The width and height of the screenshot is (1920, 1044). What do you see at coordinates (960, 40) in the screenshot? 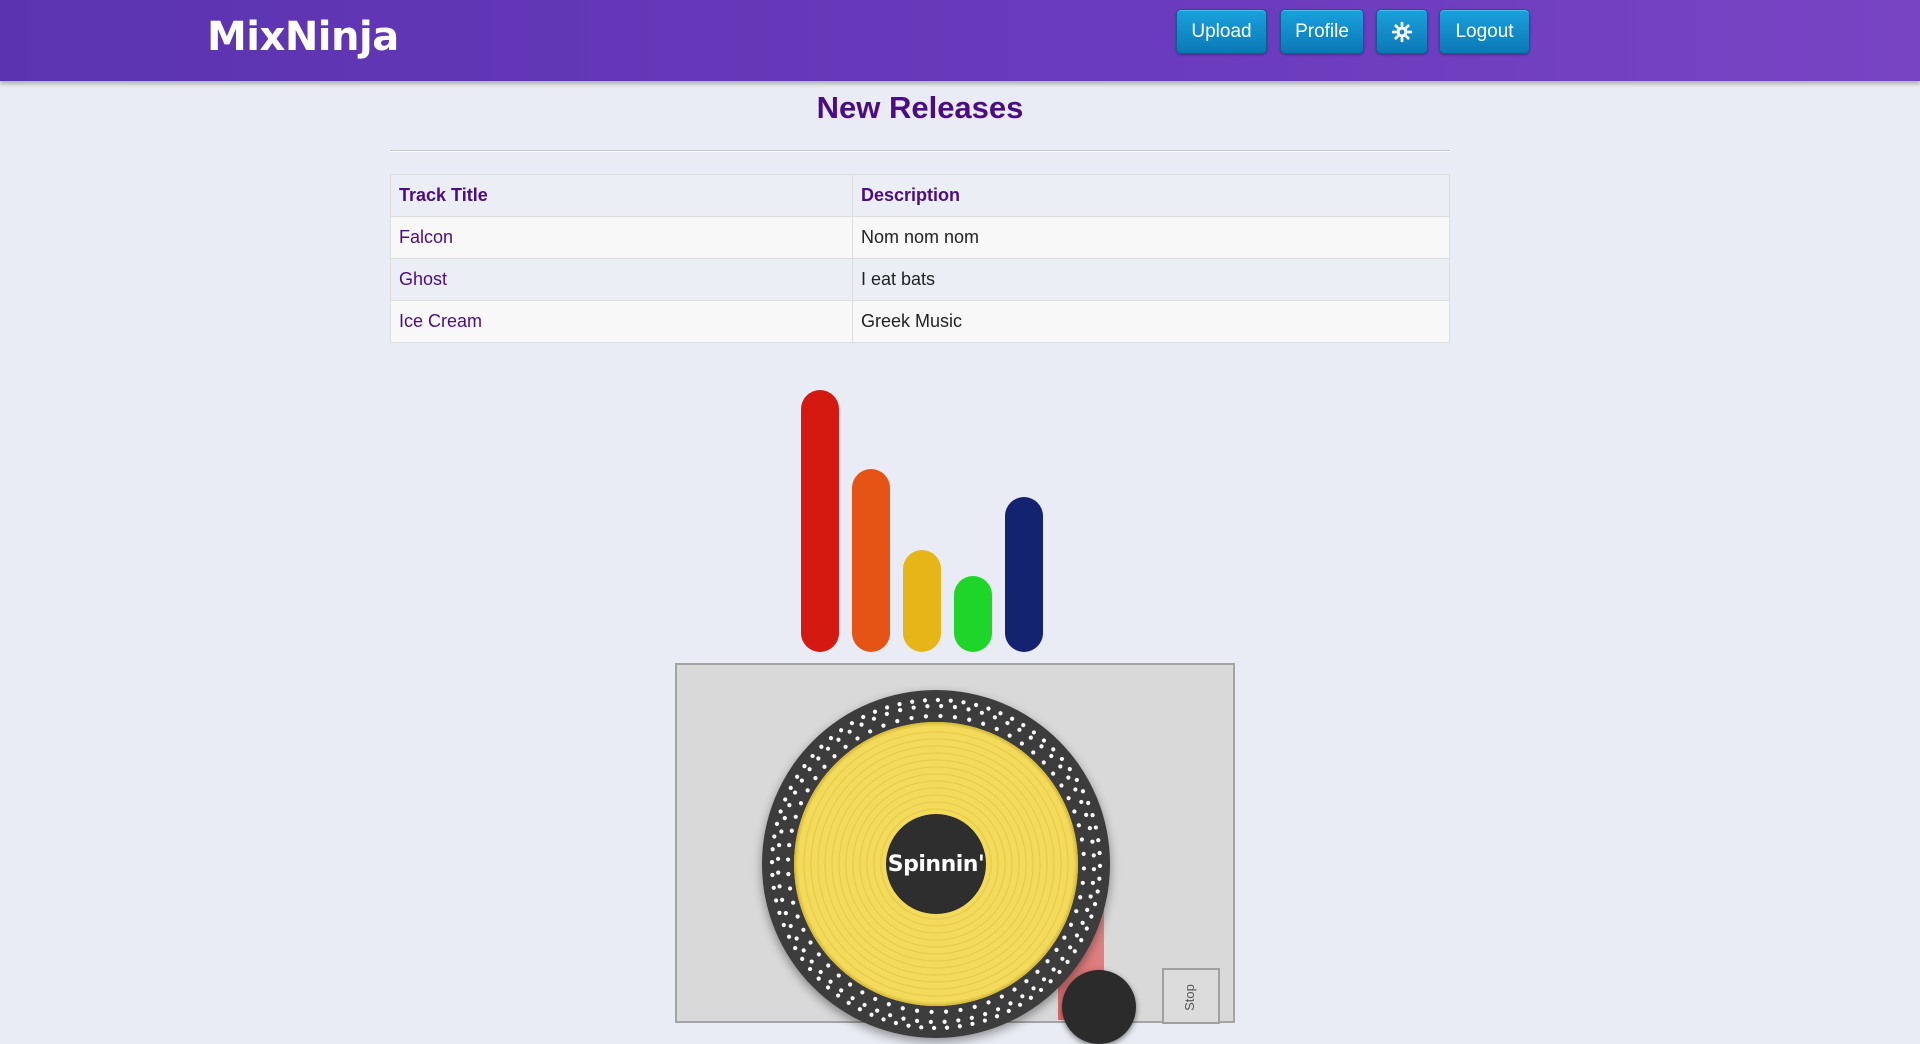
I see `top-navbar: MixNinja Upload Profile Logout` at bounding box center [960, 40].